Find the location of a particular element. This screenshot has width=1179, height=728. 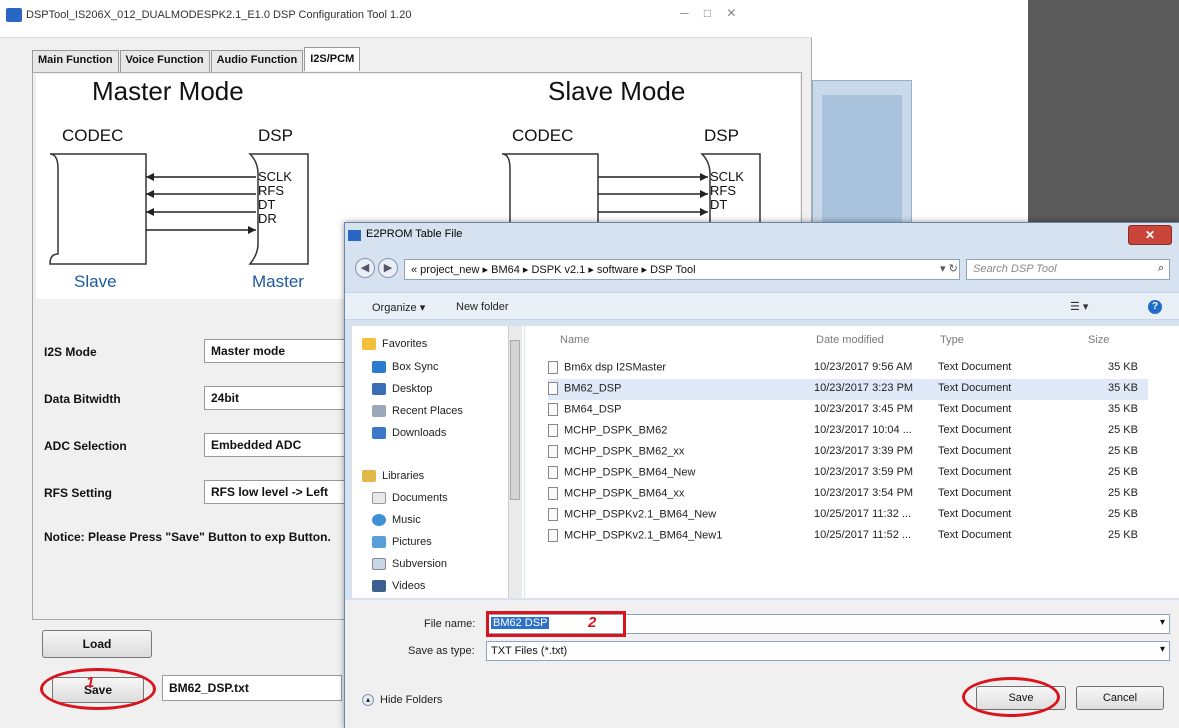

column-name: Name is located at coordinates (574, 340).